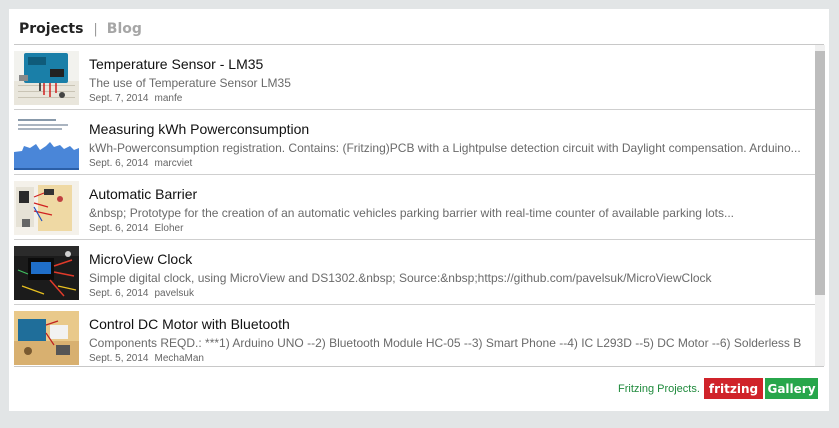 The image size is (839, 428). I want to click on project-title: Measuring kWh Powerconsumption, so click(199, 129).